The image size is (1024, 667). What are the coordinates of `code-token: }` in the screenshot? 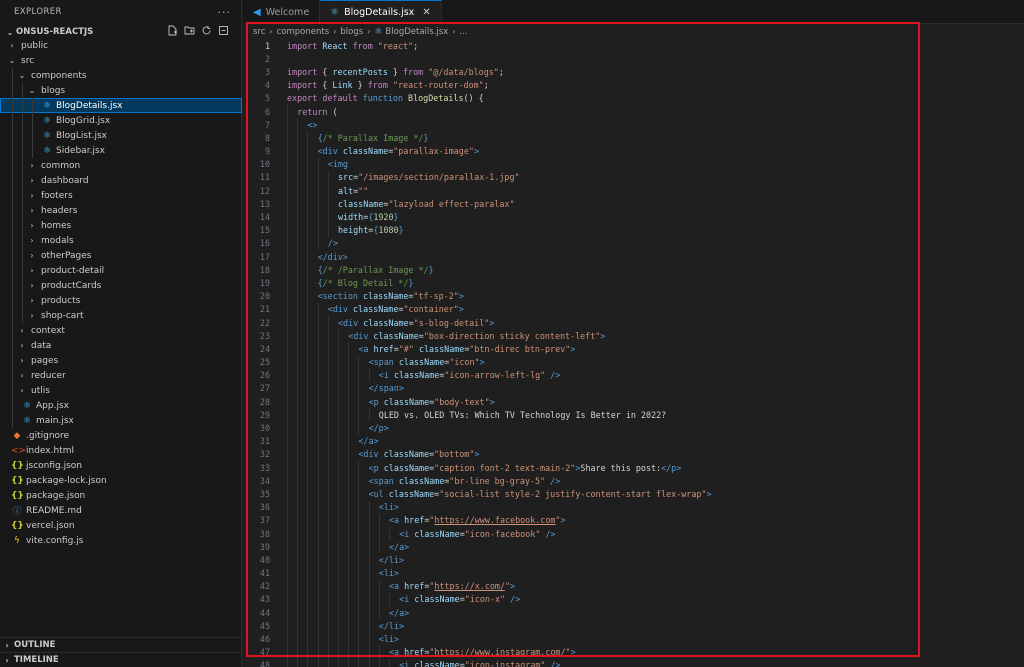 It's located at (395, 71).